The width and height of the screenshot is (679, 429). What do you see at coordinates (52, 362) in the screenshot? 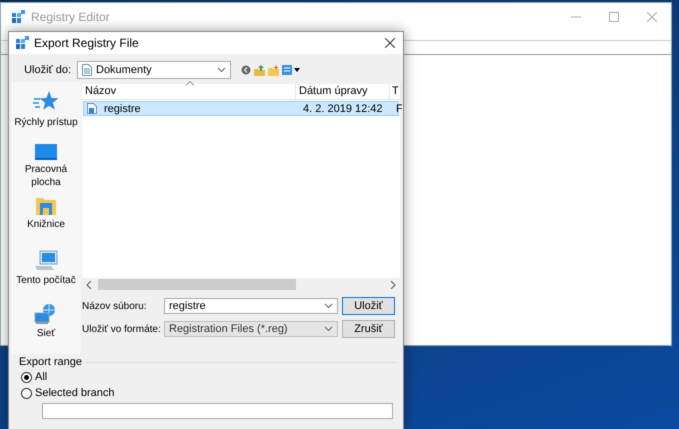
I see `group-title: Export range` at bounding box center [52, 362].